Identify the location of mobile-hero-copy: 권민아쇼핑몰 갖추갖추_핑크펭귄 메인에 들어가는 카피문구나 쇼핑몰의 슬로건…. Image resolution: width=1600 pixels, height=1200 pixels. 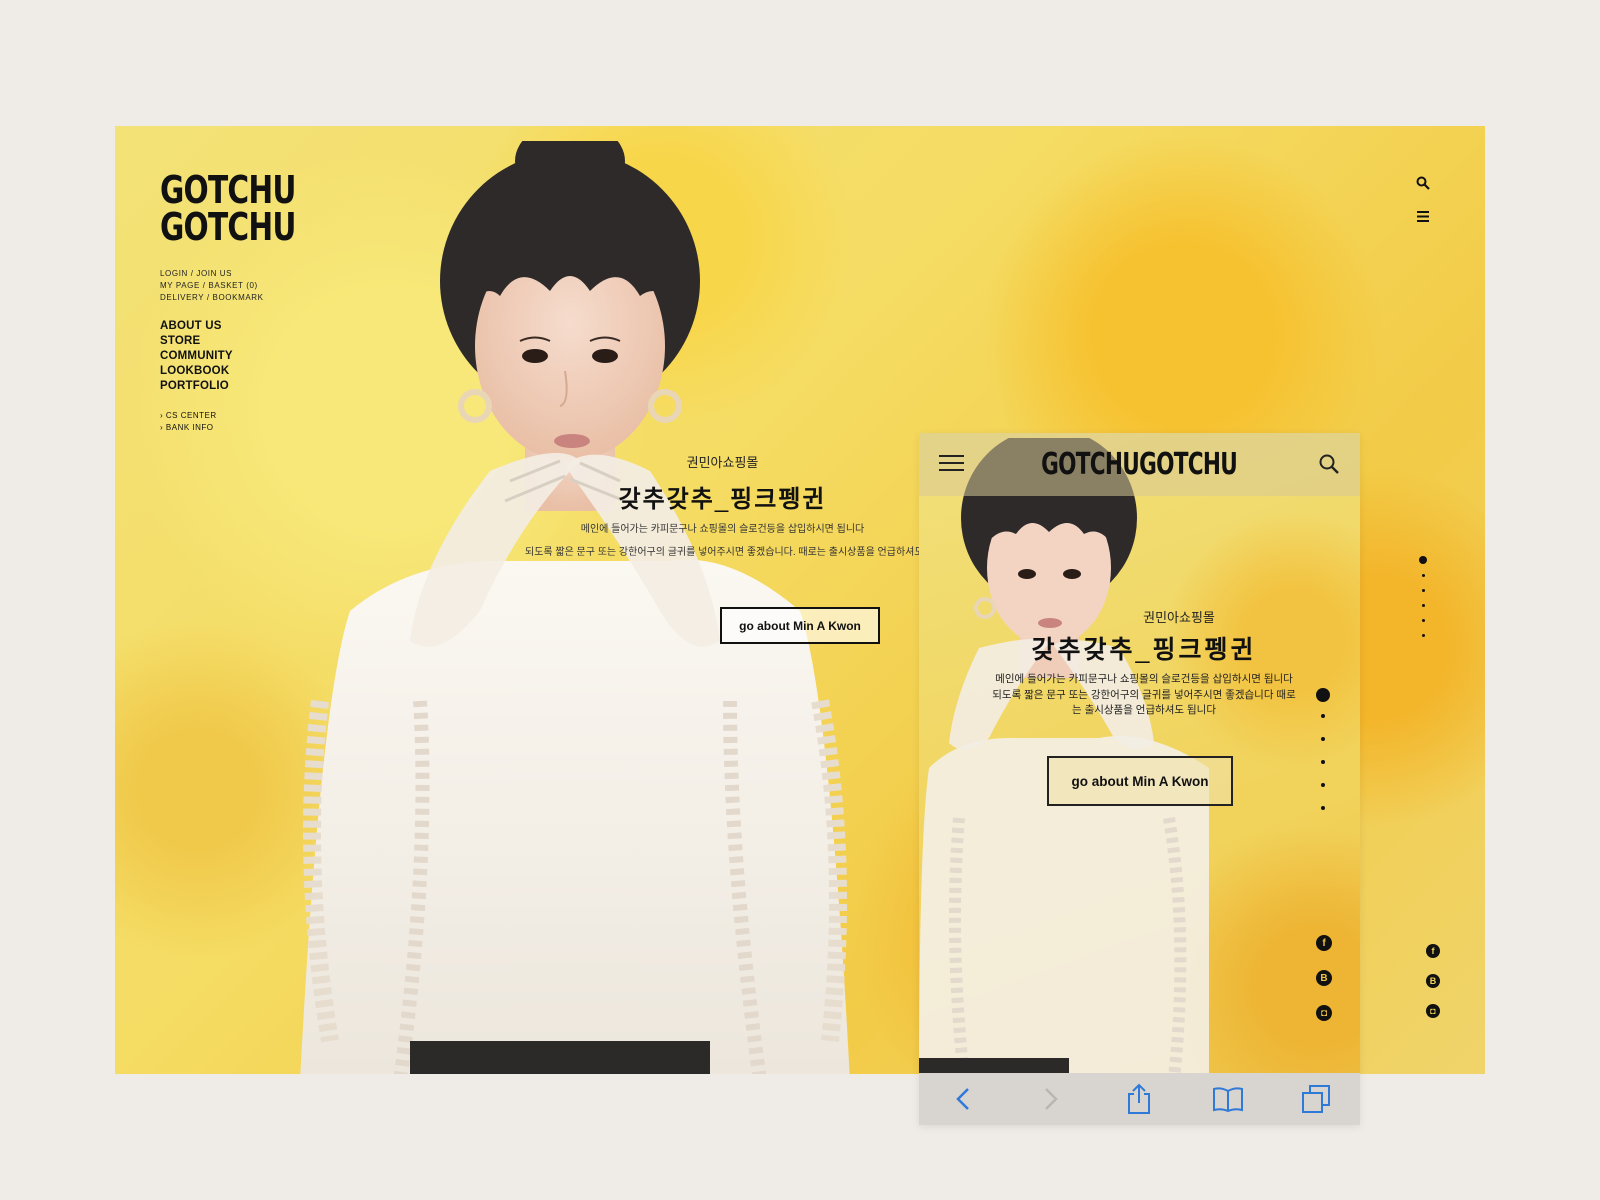
(1144, 663).